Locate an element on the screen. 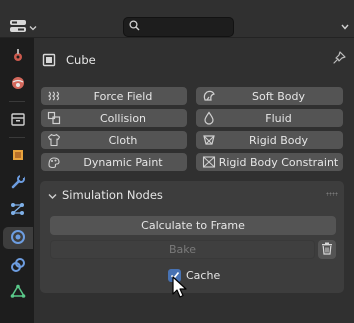 This screenshot has width=354, height=323. rigid-body-button: Rigid Body is located at coordinates (269, 140).